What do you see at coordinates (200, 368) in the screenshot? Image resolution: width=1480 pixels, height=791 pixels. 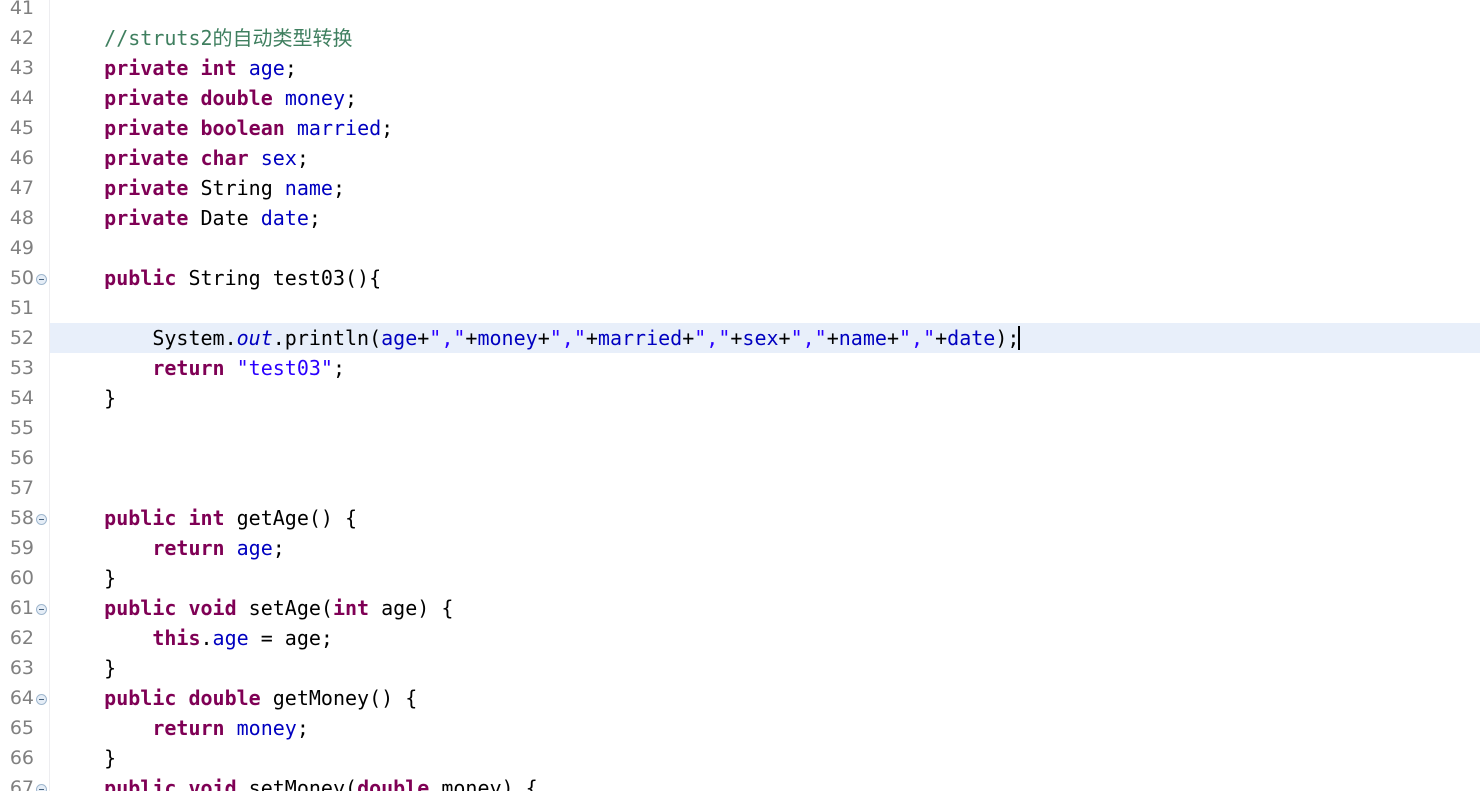 I see `code-text: return "test03";` at bounding box center [200, 368].